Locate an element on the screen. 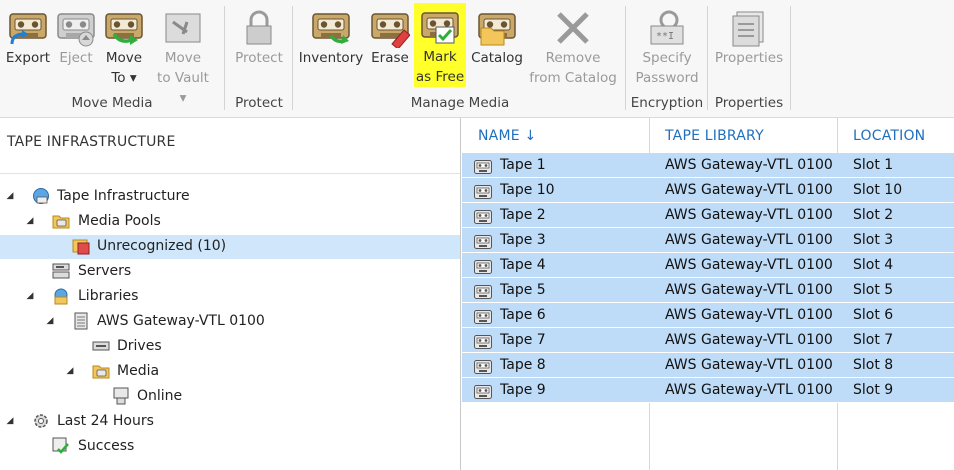 Image resolution: width=954 pixels, height=470 pixels. catalog-label: Catalog is located at coordinates (497, 58).